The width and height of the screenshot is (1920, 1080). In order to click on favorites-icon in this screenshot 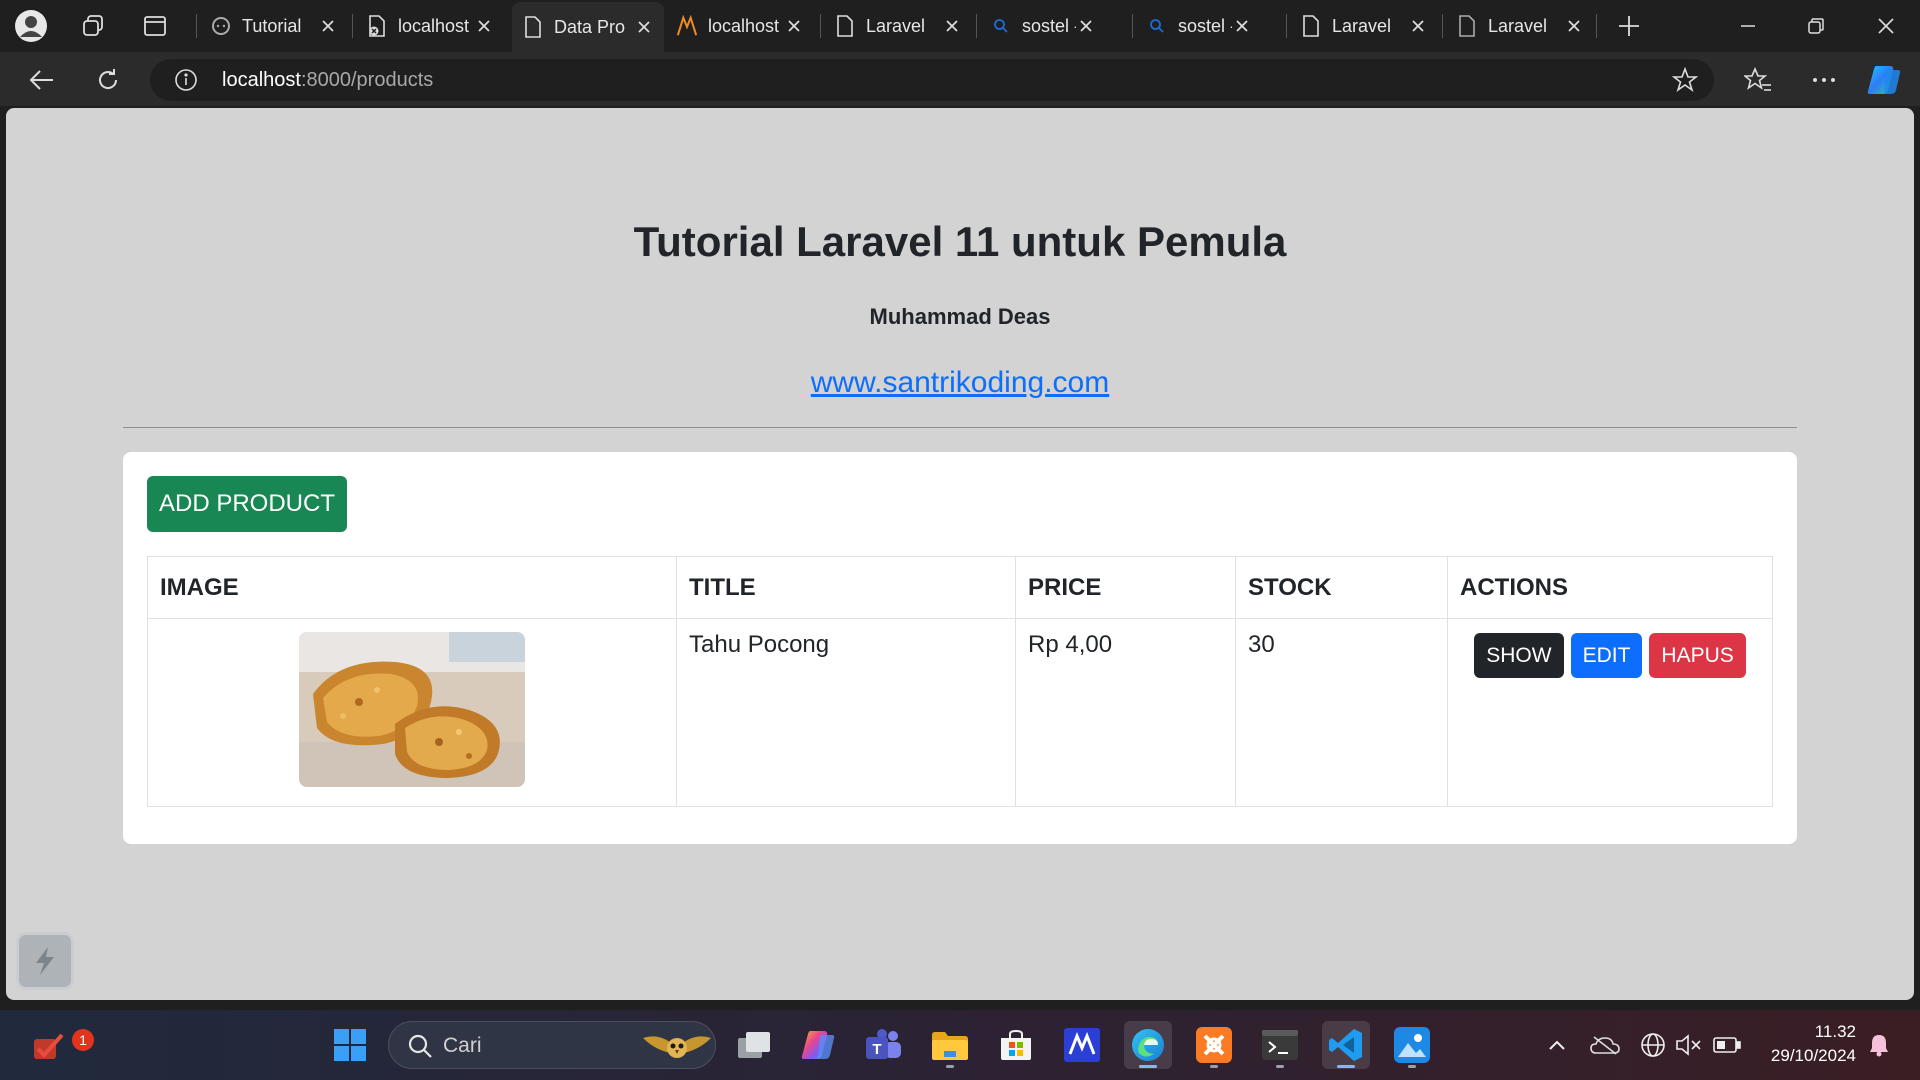, I will do `click(1758, 80)`.